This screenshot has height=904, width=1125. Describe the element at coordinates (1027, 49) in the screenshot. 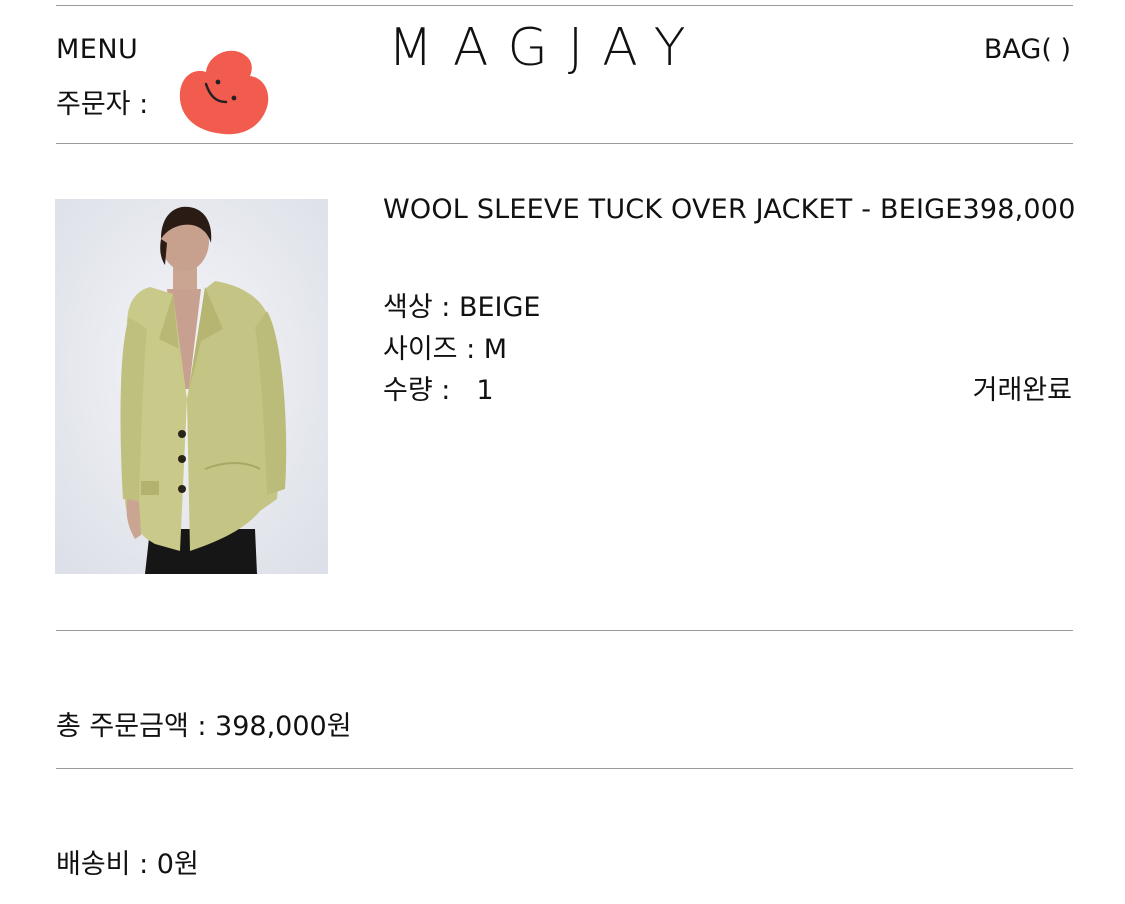

I see `bag-button: BAG( )` at that location.